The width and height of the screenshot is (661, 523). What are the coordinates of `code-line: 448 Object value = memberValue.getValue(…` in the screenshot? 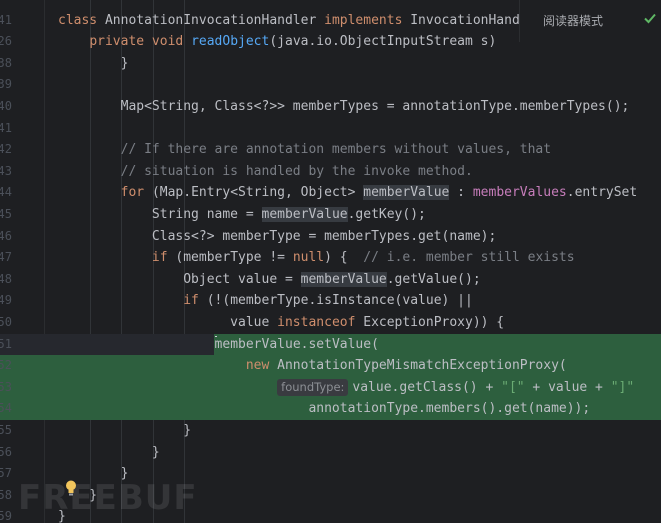 It's located at (330, 280).